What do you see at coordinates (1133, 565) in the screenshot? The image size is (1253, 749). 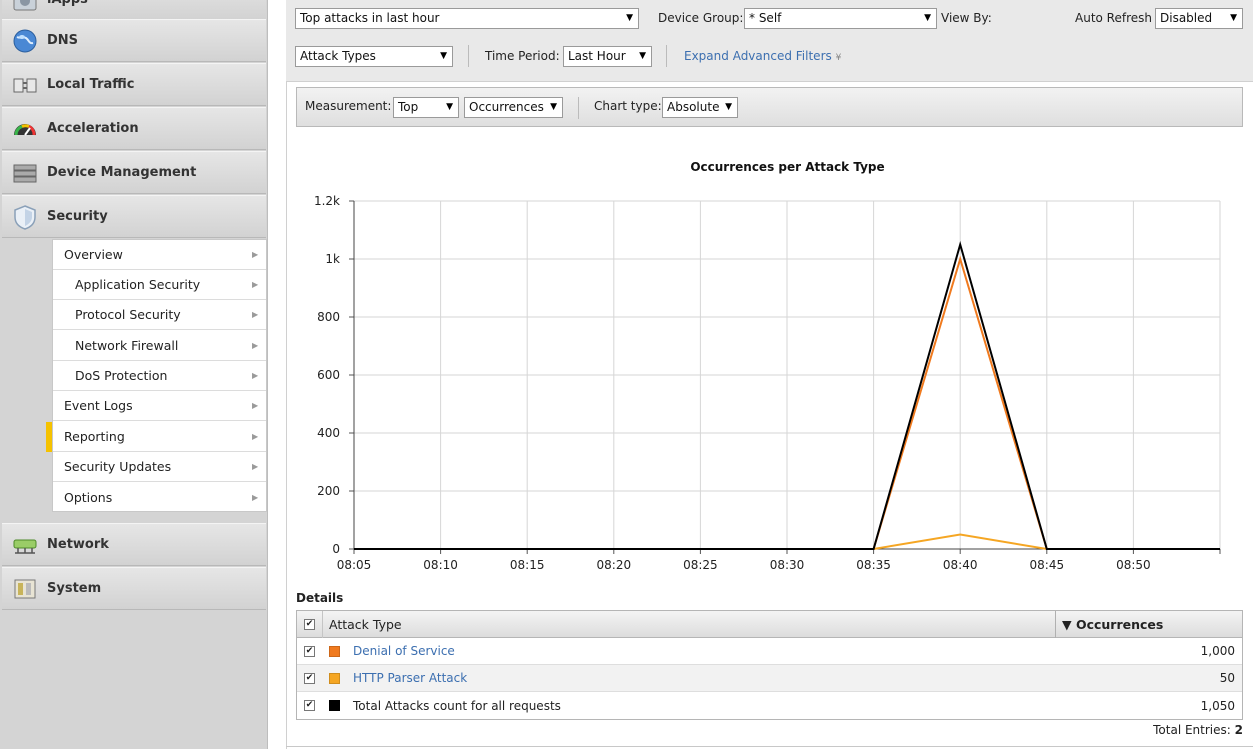 I see `x-tick-label: 08:50` at bounding box center [1133, 565].